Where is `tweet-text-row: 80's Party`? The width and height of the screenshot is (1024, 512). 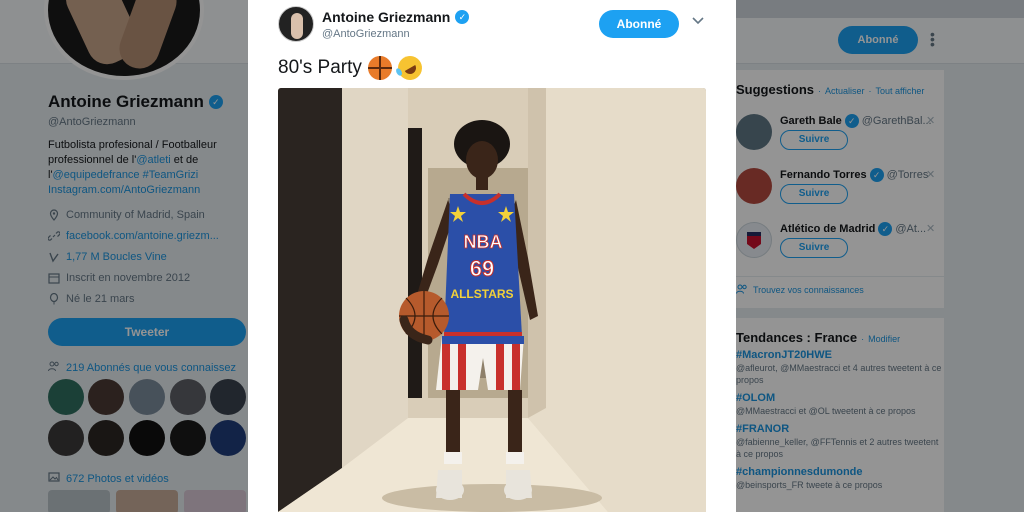
tweet-text-row: 80's Party is located at coordinates (352, 68).